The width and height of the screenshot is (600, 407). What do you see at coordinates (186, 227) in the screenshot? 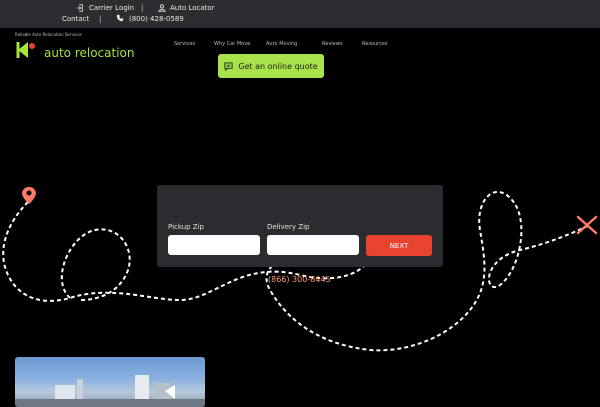
I see `pickup-zip-label: Pickup Zip` at bounding box center [186, 227].